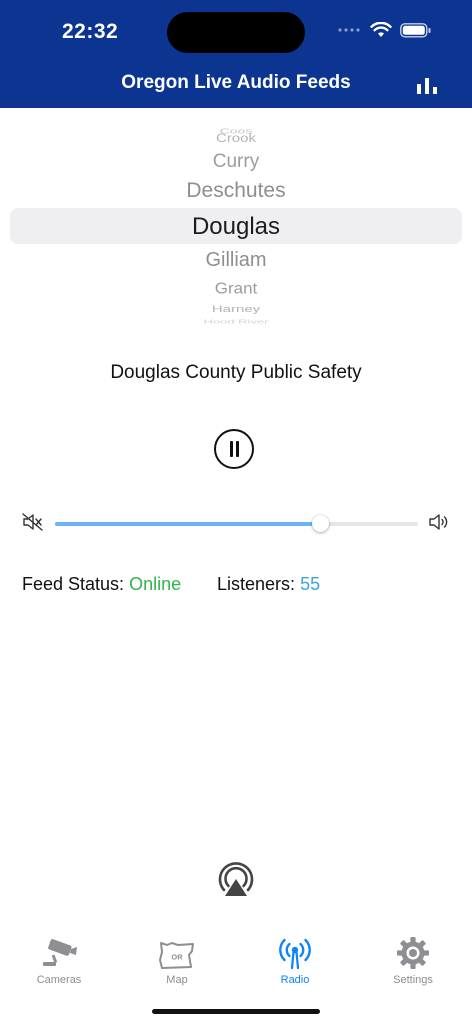 The height and width of the screenshot is (1024, 472). Describe the element at coordinates (236, 260) in the screenshot. I see `picker-option: Gilliam` at that location.